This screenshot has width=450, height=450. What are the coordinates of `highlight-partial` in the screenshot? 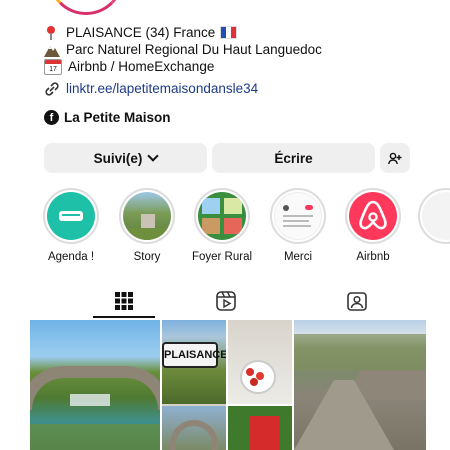 It's located at (434, 216).